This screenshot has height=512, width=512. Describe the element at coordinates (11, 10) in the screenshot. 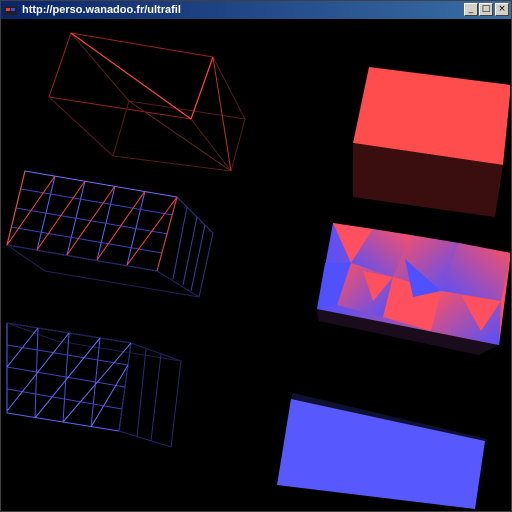

I see `app-icon` at that location.